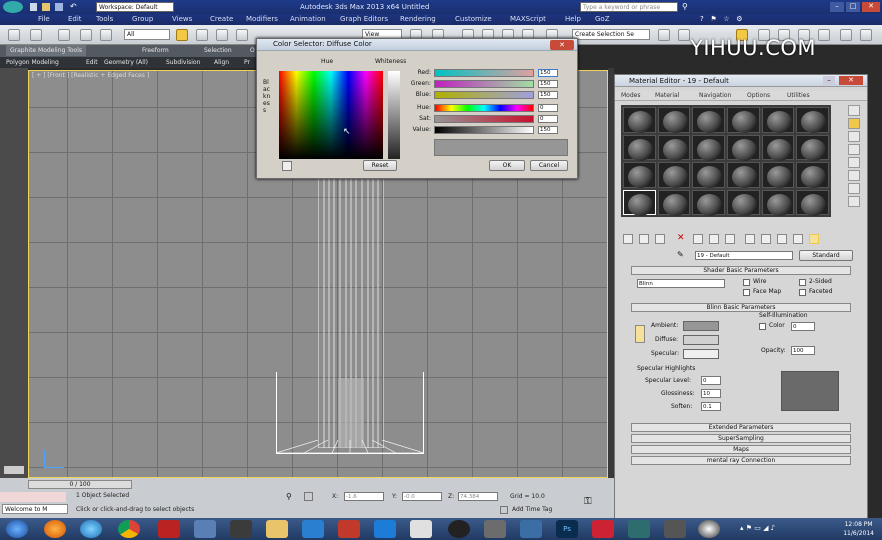 The image size is (882, 540). What do you see at coordinates (46, 50) in the screenshot?
I see `tab-graphite-modeling-tools: Graphite Modeling Tools` at bounding box center [46, 50].